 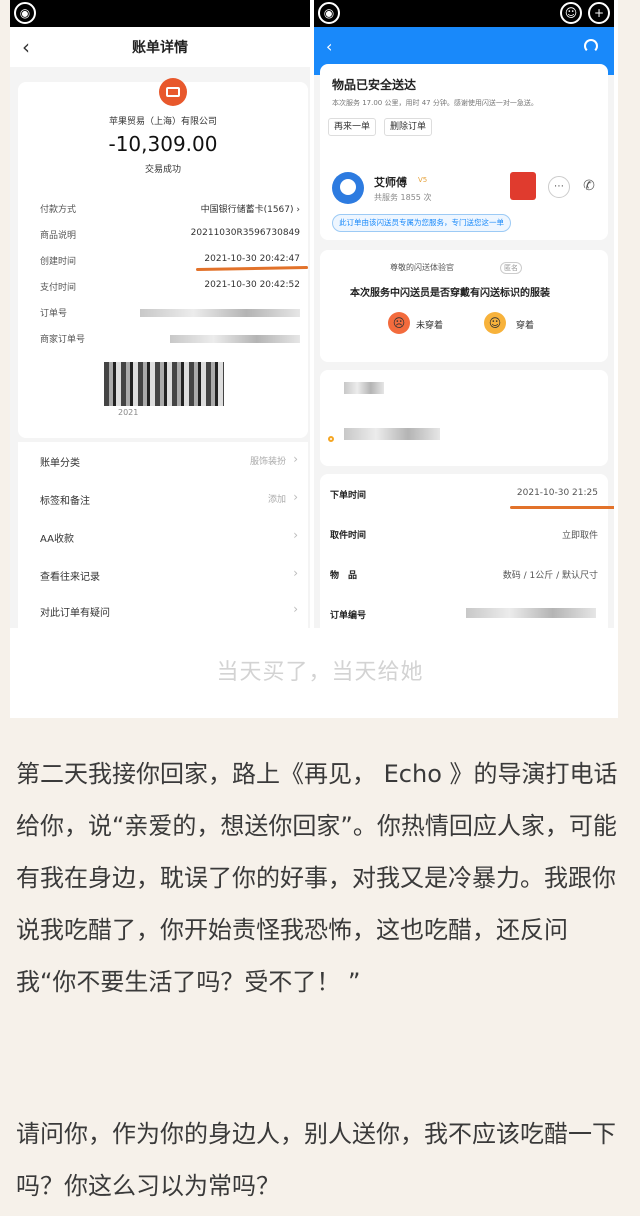 I want to click on menu-label: 对此订单有疑问, so click(x=75, y=613).